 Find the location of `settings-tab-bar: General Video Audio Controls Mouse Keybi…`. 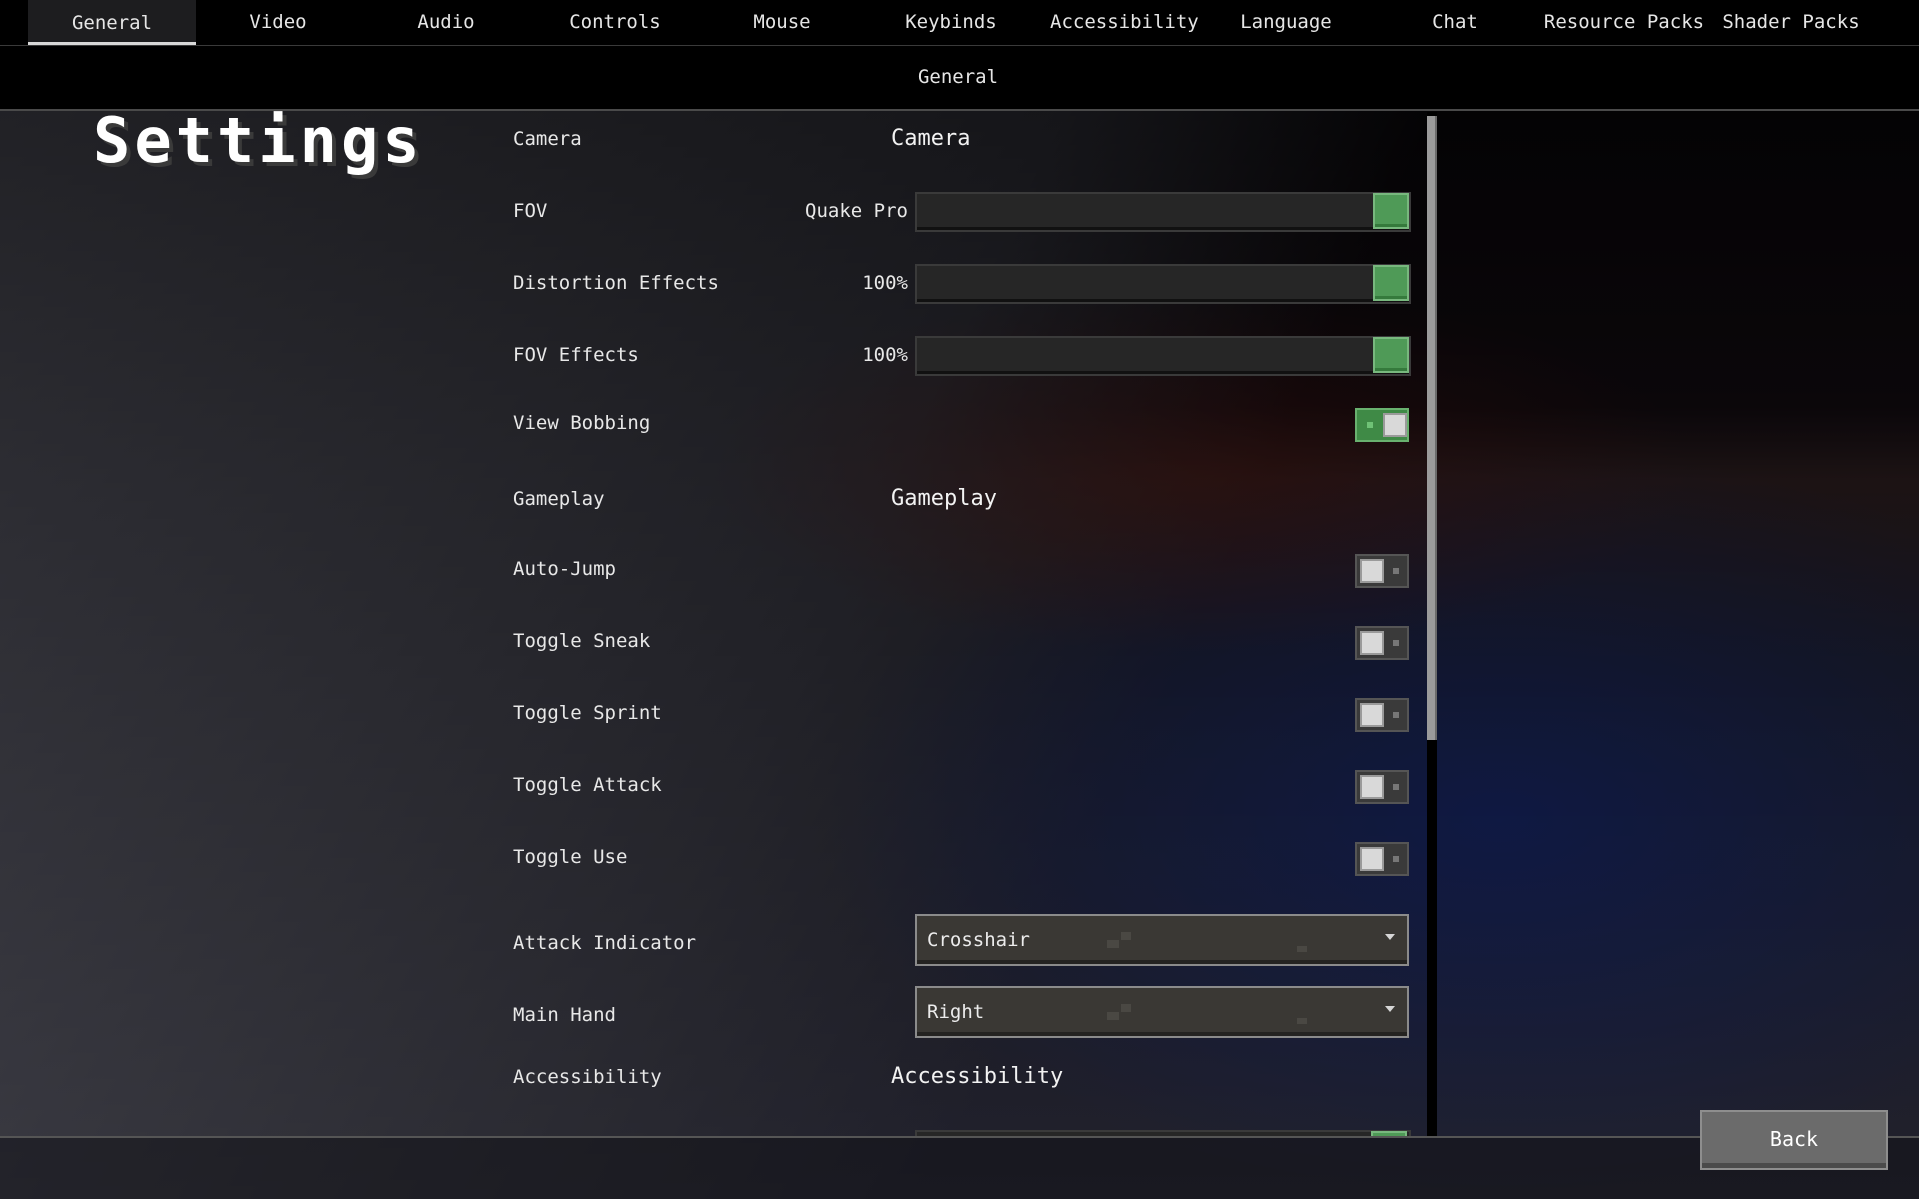

settings-tab-bar: General Video Audio Controls Mouse Keybi… is located at coordinates (959, 23).